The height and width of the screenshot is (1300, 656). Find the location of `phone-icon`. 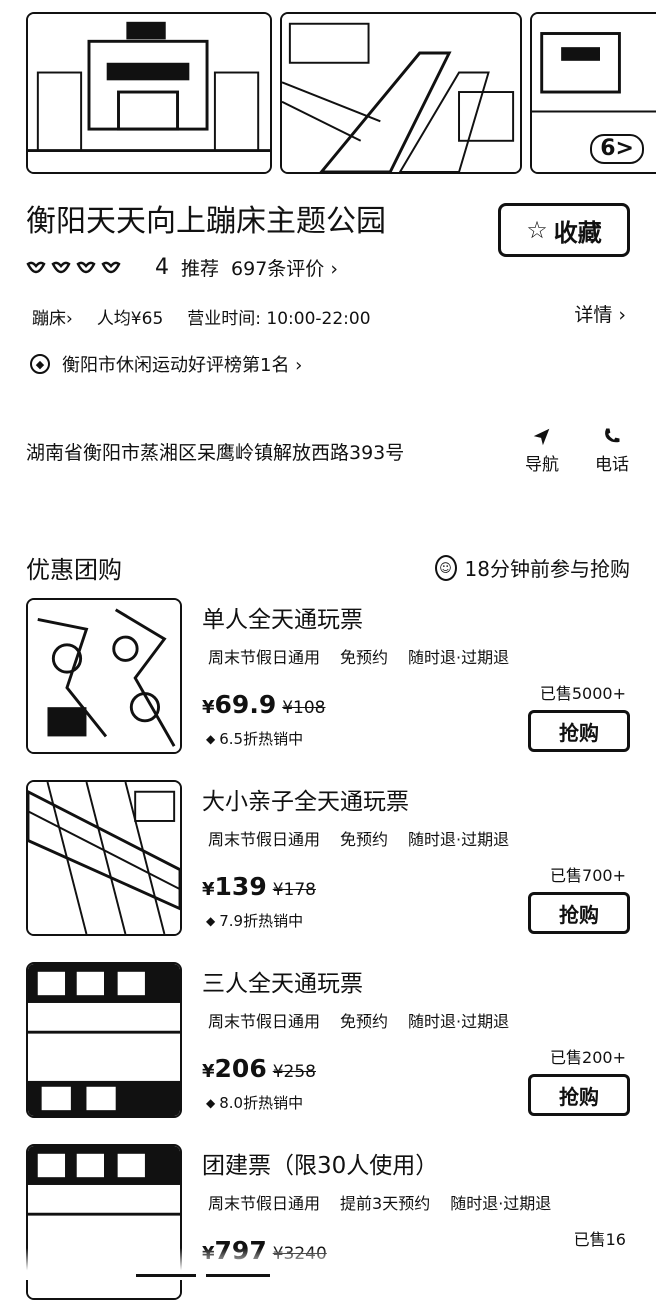

phone-icon is located at coordinates (612, 438).